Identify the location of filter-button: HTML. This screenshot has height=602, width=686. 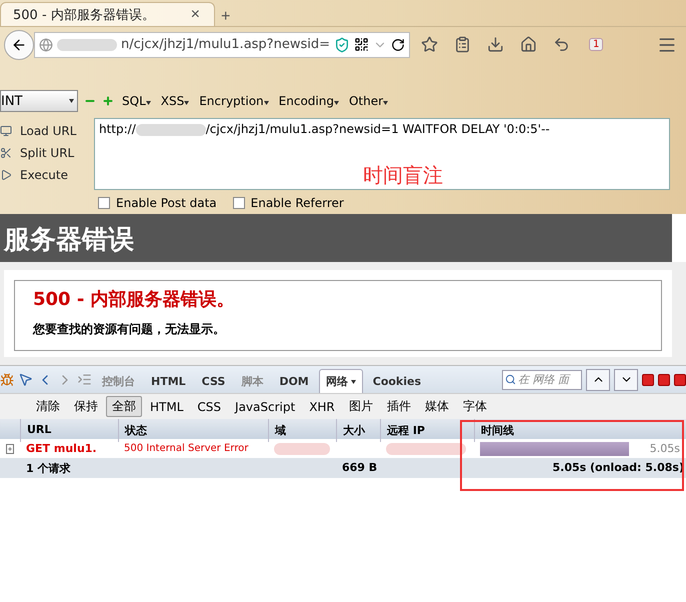
(167, 407).